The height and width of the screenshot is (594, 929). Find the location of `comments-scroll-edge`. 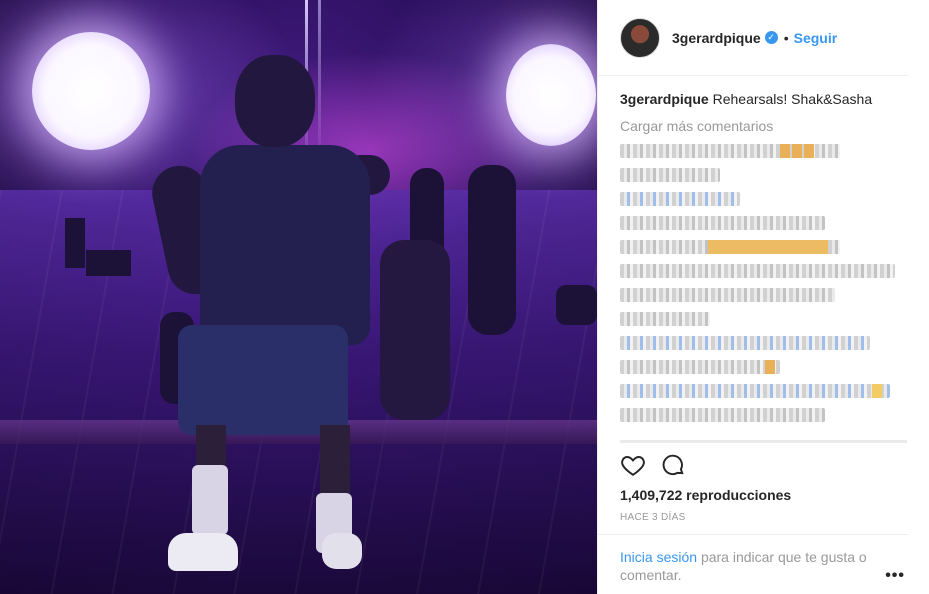

comments-scroll-edge is located at coordinates (763, 441).